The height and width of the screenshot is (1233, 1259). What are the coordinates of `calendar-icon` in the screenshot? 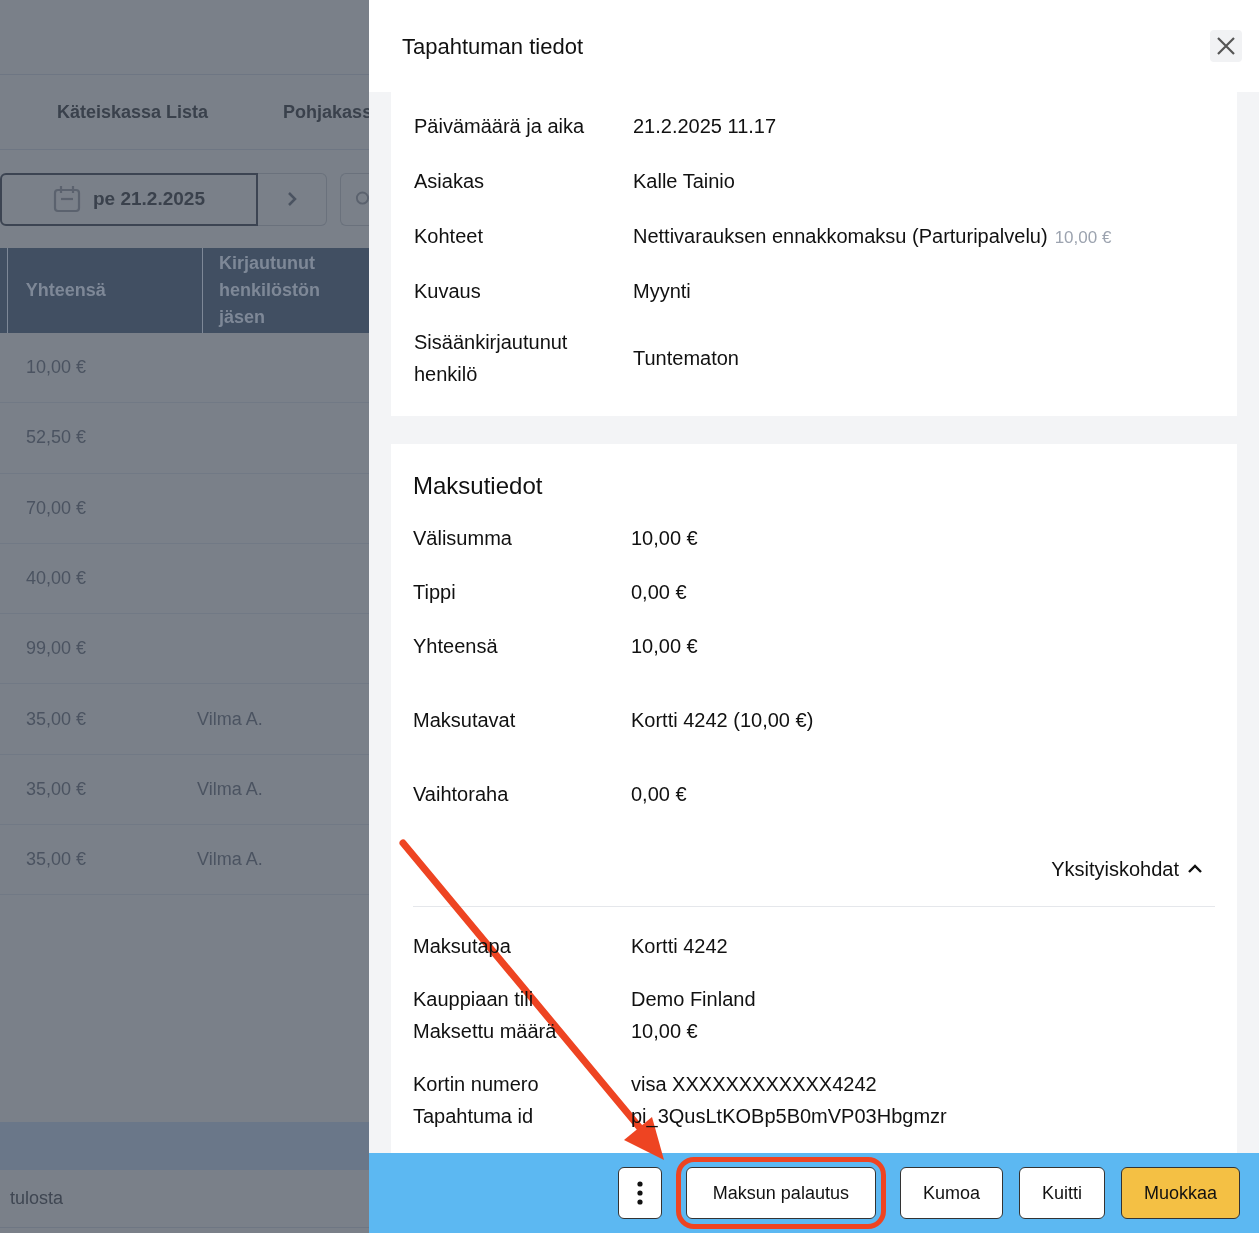 It's located at (67, 199).